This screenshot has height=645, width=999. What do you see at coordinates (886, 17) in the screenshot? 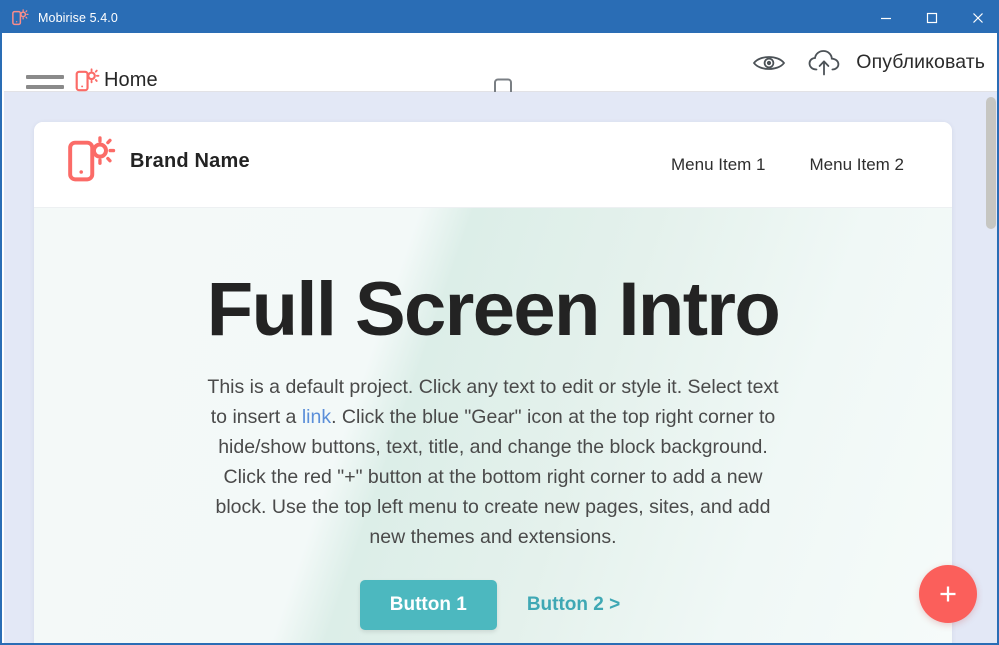
I see `minimize-icon` at bounding box center [886, 17].